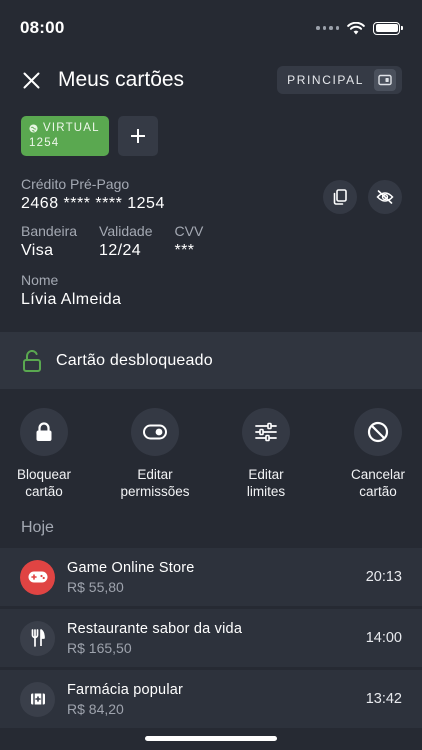 The width and height of the screenshot is (422, 750). What do you see at coordinates (155, 628) in the screenshot?
I see `transaction-name: Restaurante sabor da vida` at bounding box center [155, 628].